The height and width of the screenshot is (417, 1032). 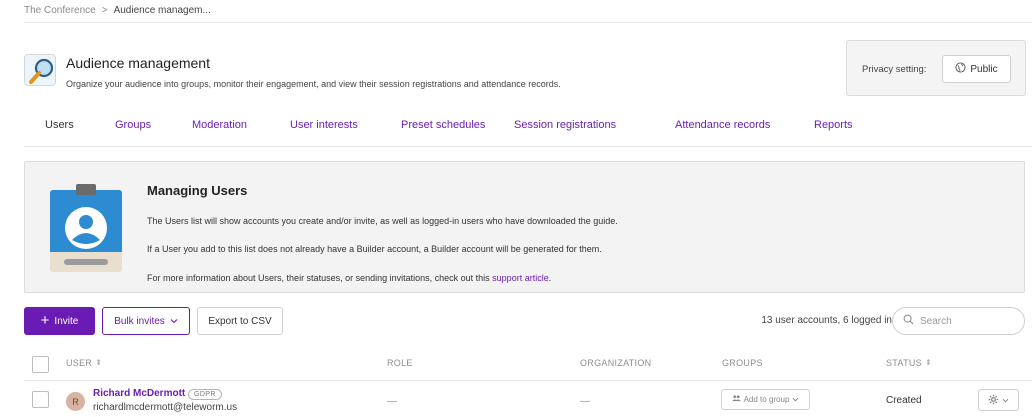 What do you see at coordinates (138, 63) in the screenshot?
I see `page-title: Audience management` at bounding box center [138, 63].